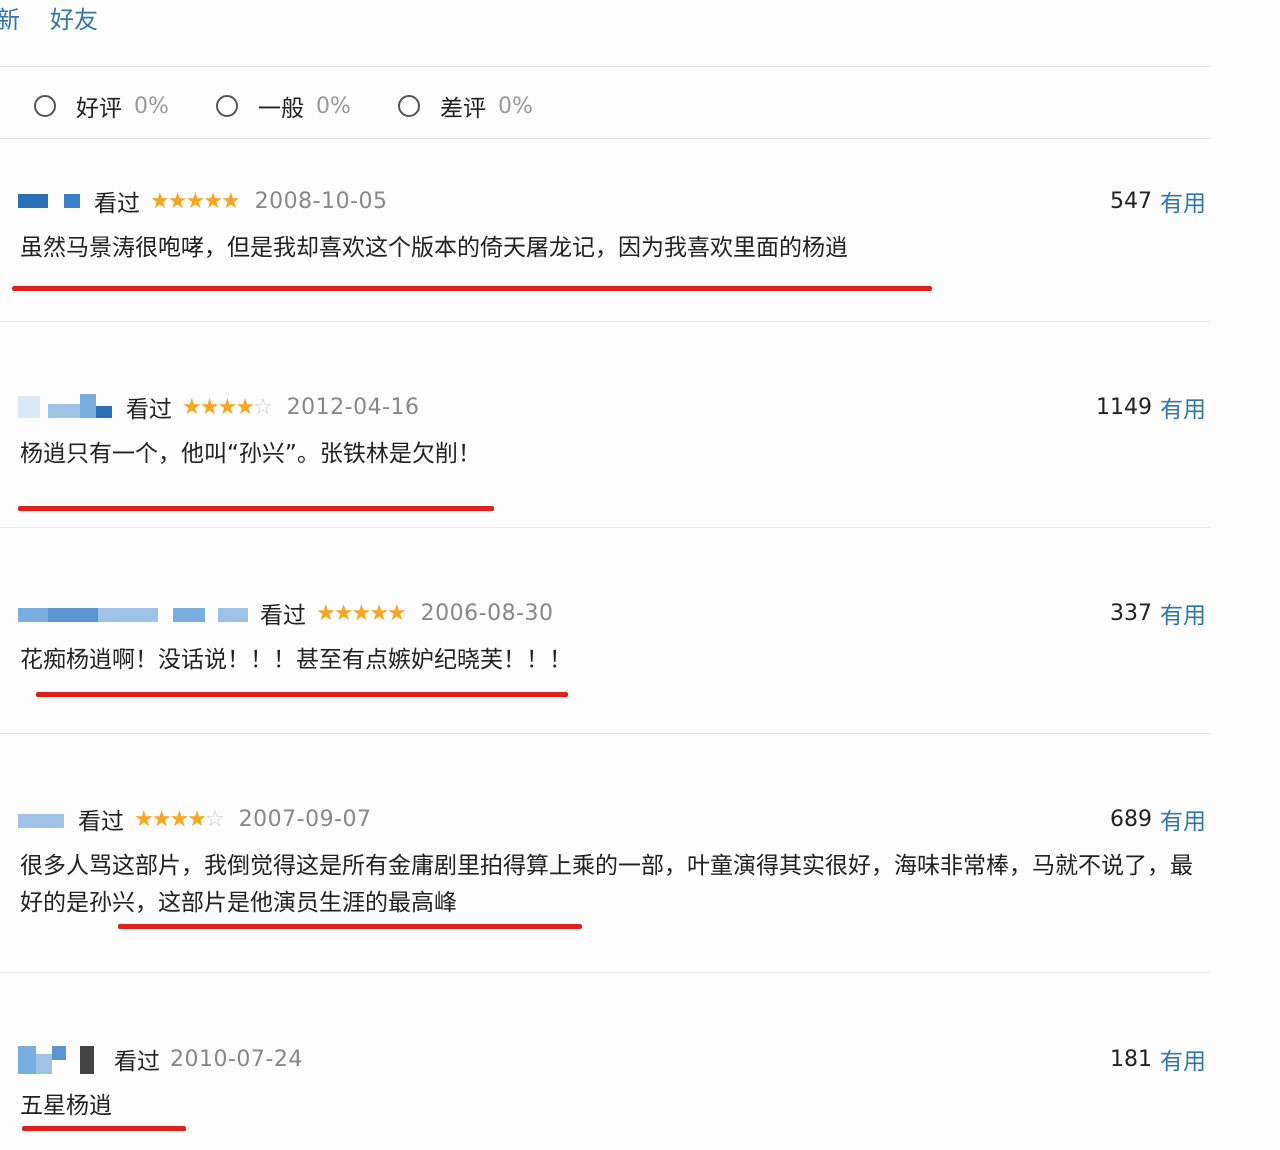 The width and height of the screenshot is (1280, 1150). I want to click on review-header: 看过 2010-07-24, so click(160, 1059).